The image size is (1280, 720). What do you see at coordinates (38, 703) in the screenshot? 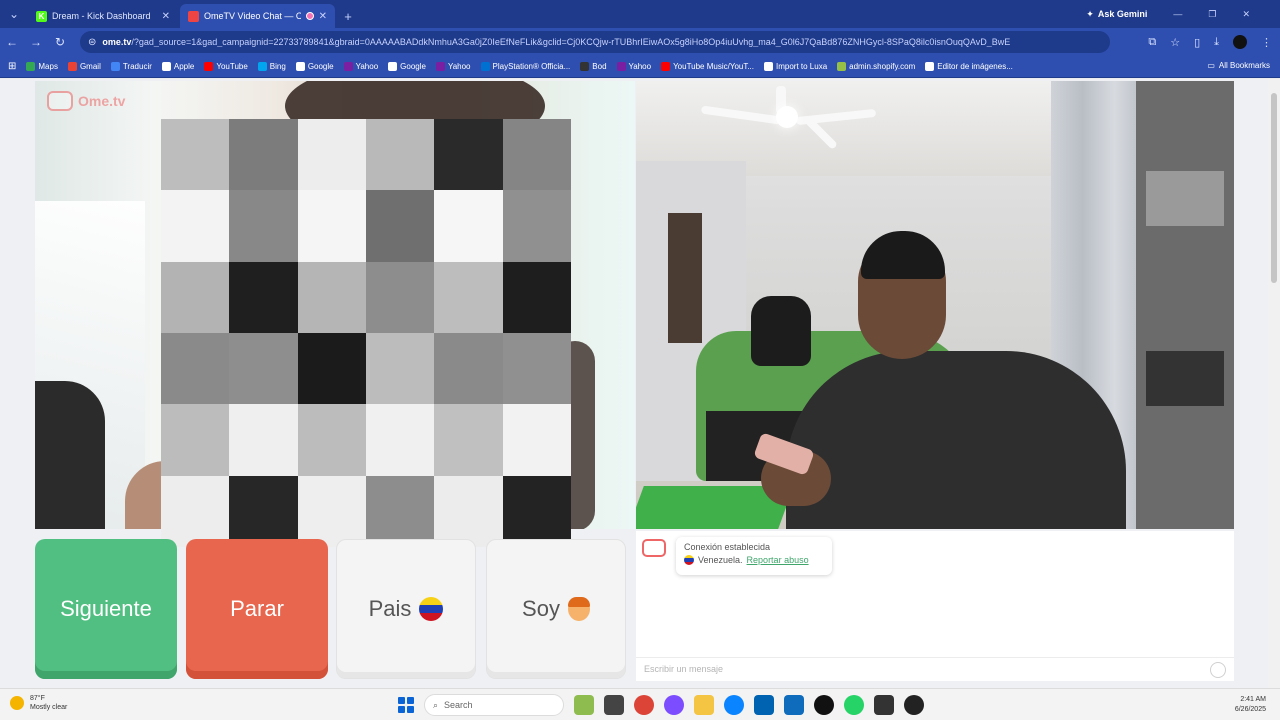
I see `weather-widget: 87°F Mostly clear` at bounding box center [38, 703].